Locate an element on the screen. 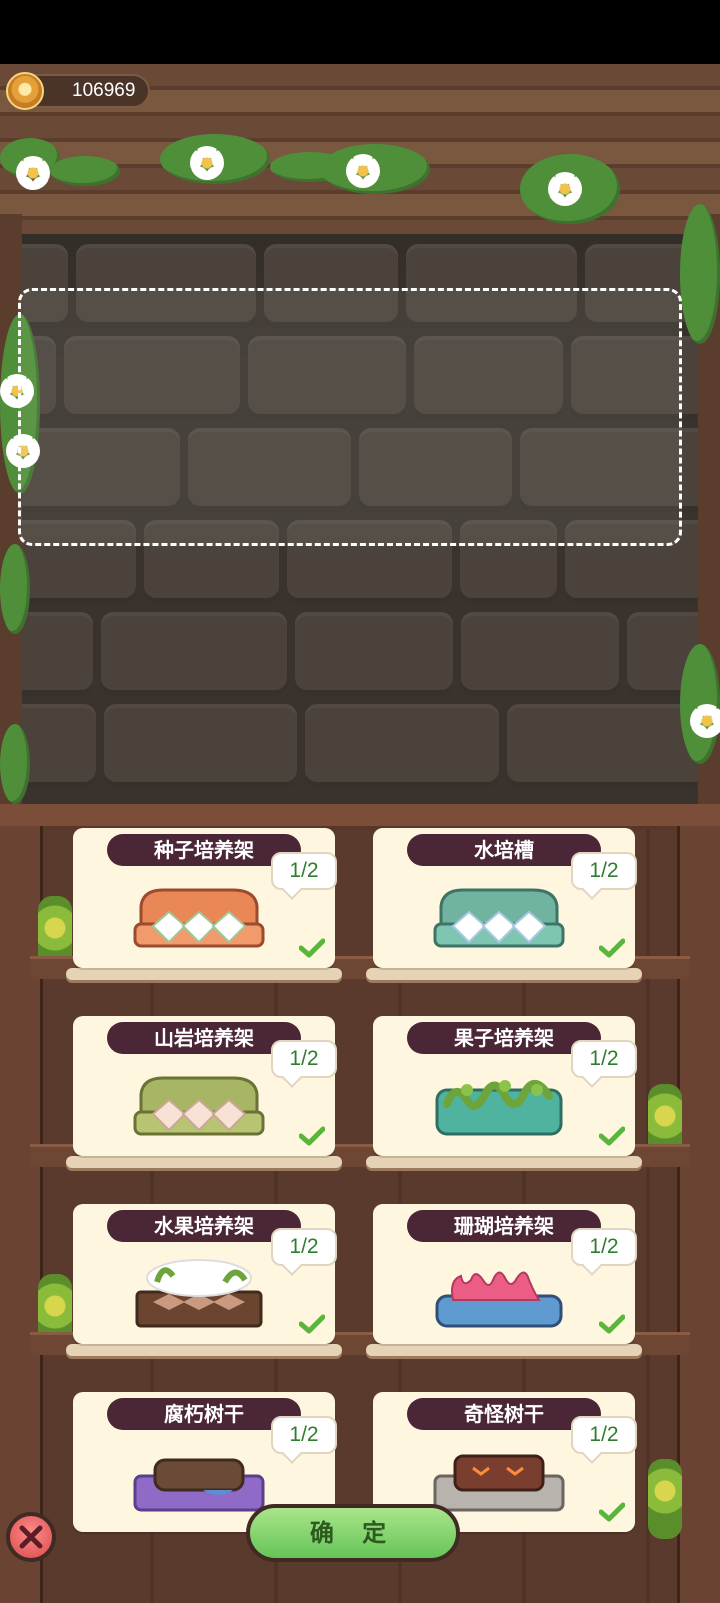  shelf-item-card: 果子培养架 1/2 is located at coordinates (505, 1086).